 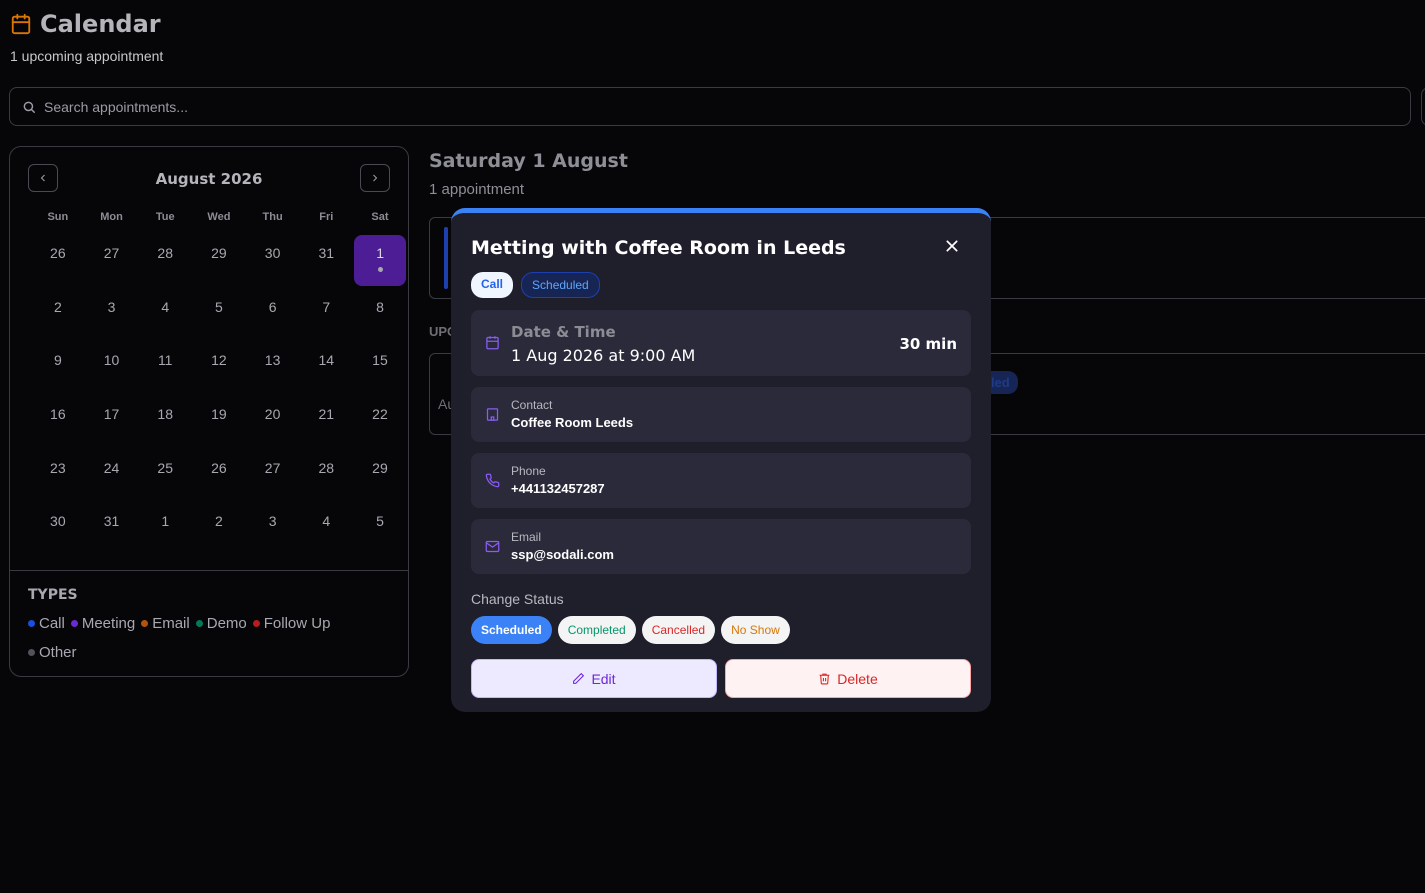 I want to click on email-panel: Email ssp@sodali.com, so click(x=721, y=546).